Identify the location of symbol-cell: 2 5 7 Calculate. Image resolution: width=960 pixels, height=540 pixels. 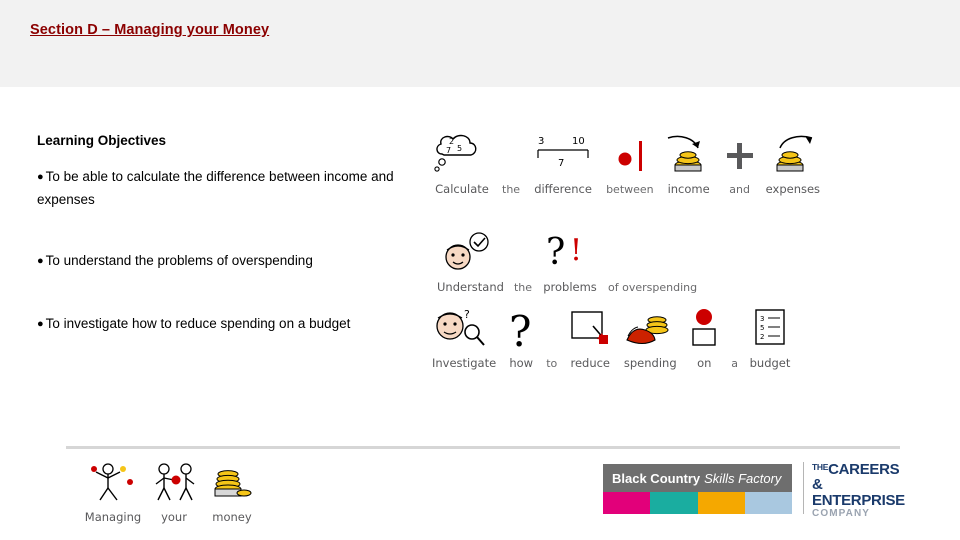
(462, 164).